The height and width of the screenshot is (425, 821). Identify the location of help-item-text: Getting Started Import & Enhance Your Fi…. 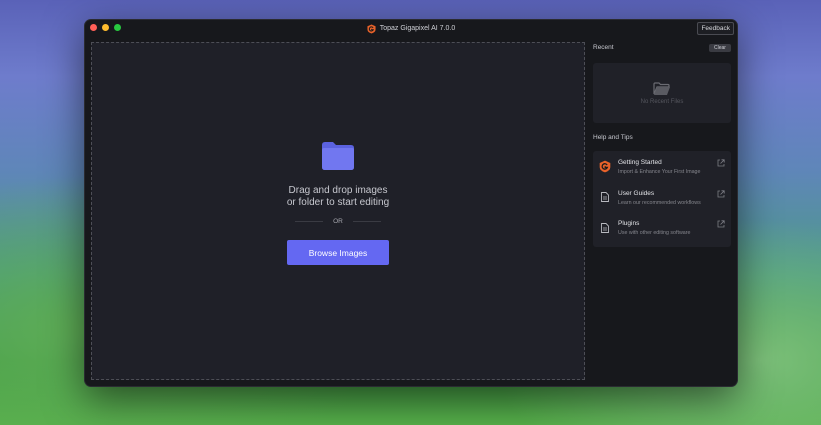
(659, 167).